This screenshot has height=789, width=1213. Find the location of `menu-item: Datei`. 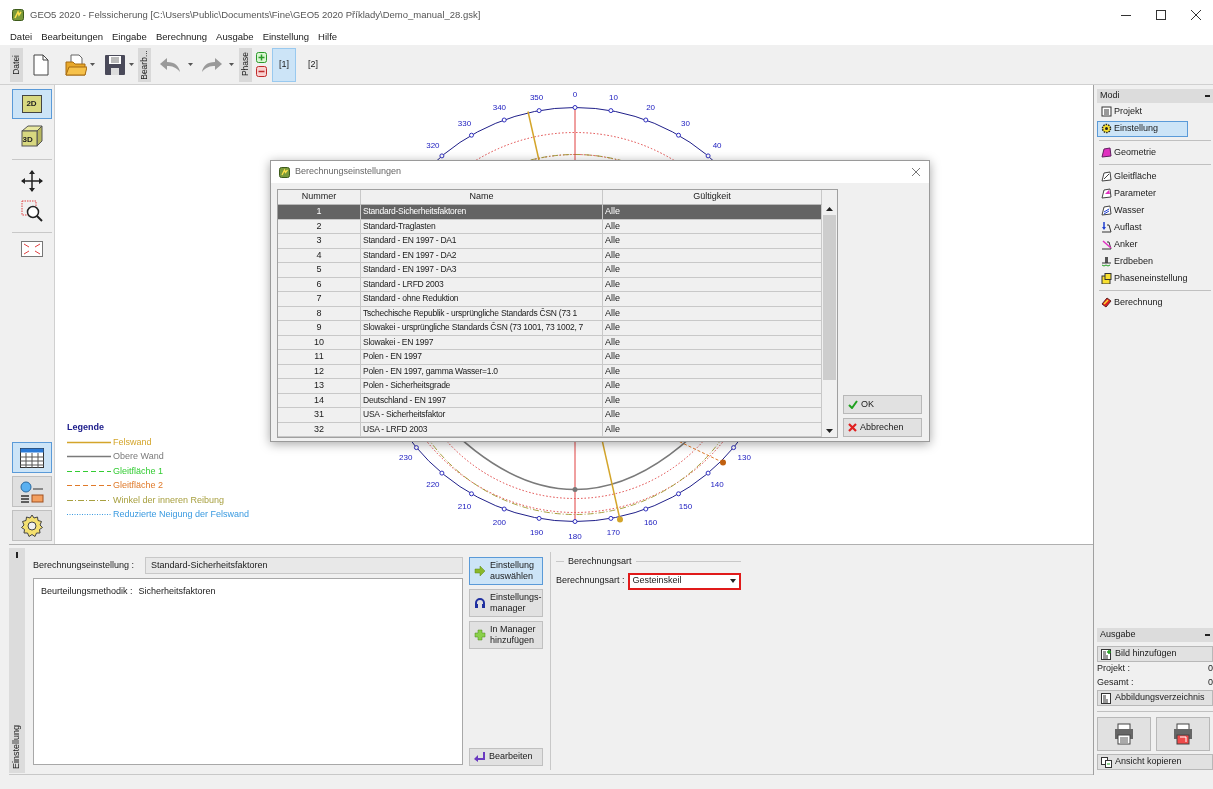

menu-item: Datei is located at coordinates (21, 37).